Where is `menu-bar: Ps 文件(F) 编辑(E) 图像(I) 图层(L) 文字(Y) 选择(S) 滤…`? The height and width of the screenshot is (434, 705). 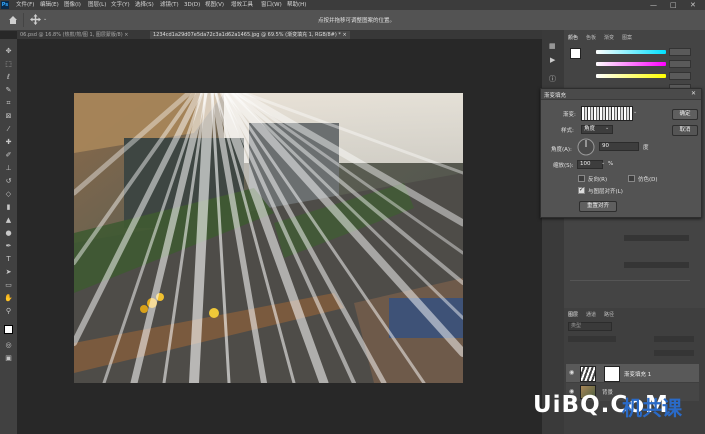 menu-bar: Ps 文件(F) 编辑(E) 图像(I) 图层(L) 文字(Y) 选择(S) 滤… is located at coordinates (352, 5).